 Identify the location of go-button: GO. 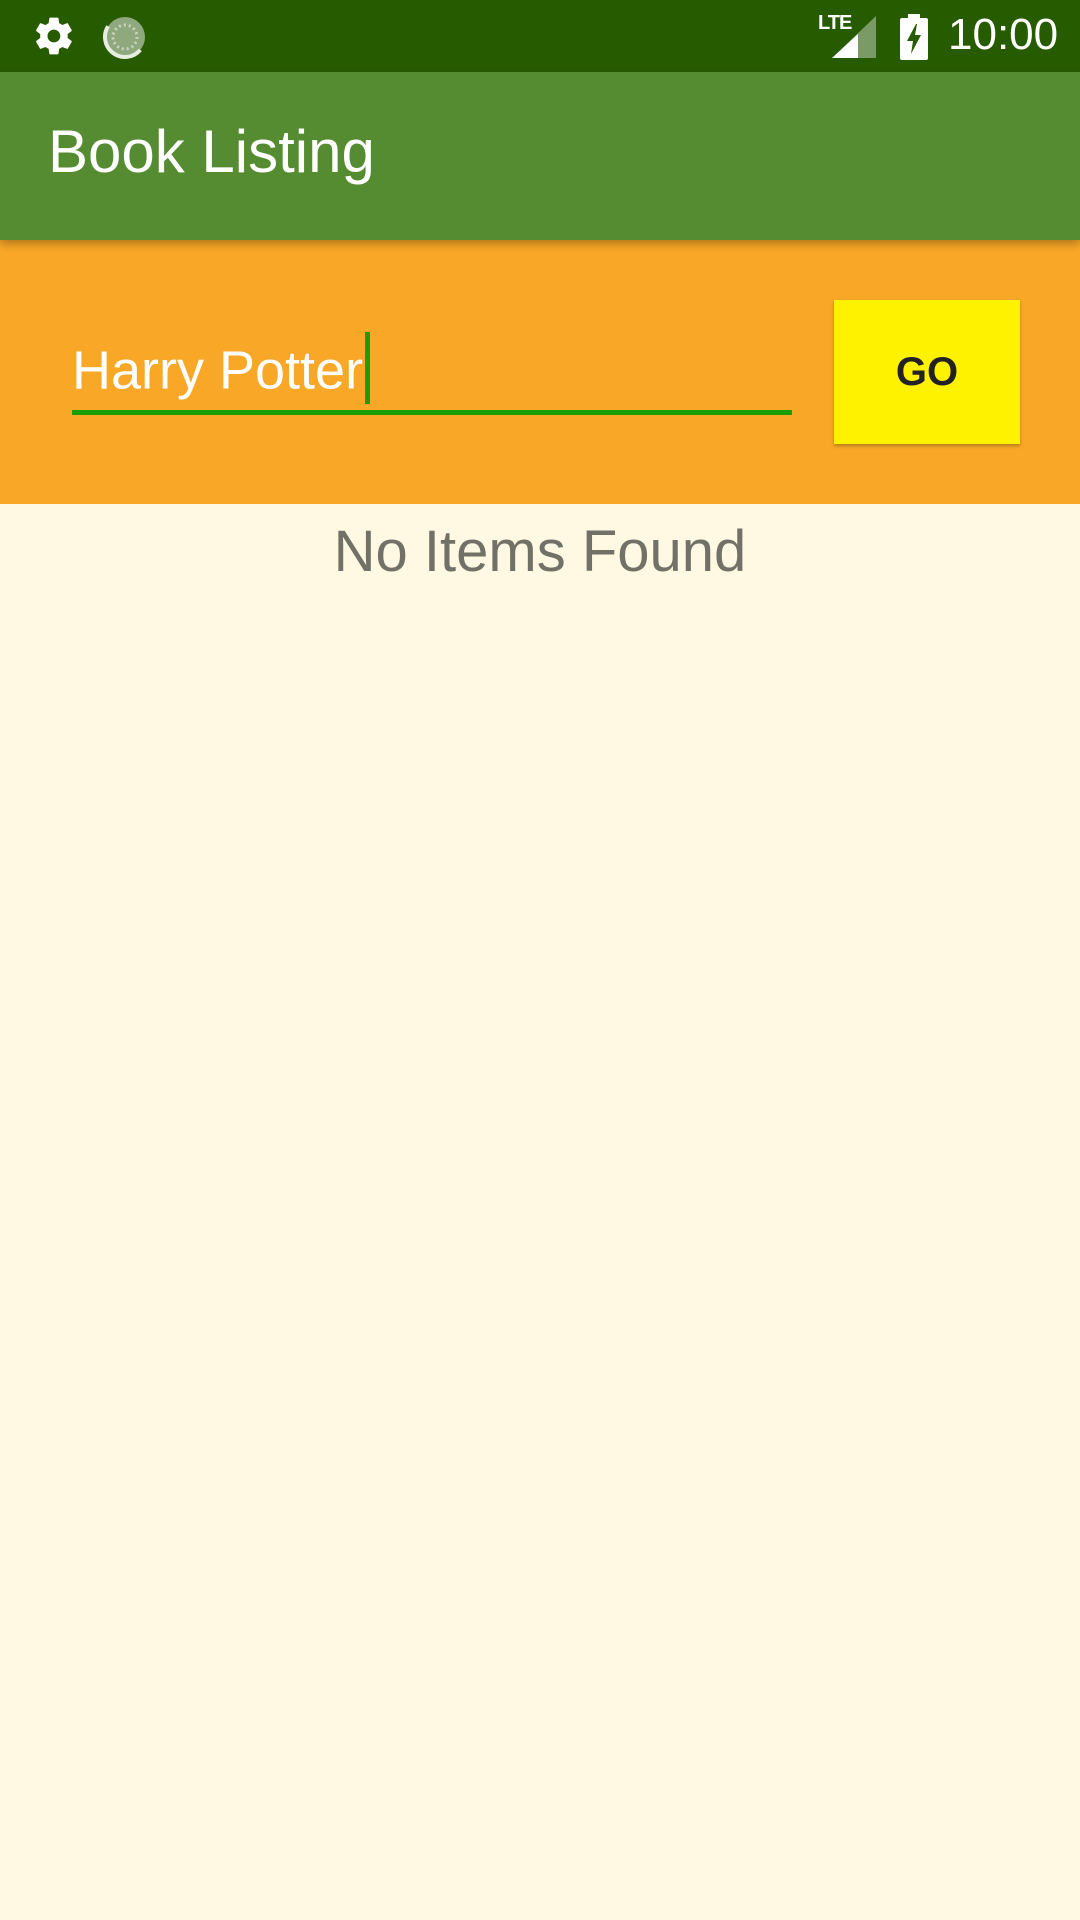
(927, 372).